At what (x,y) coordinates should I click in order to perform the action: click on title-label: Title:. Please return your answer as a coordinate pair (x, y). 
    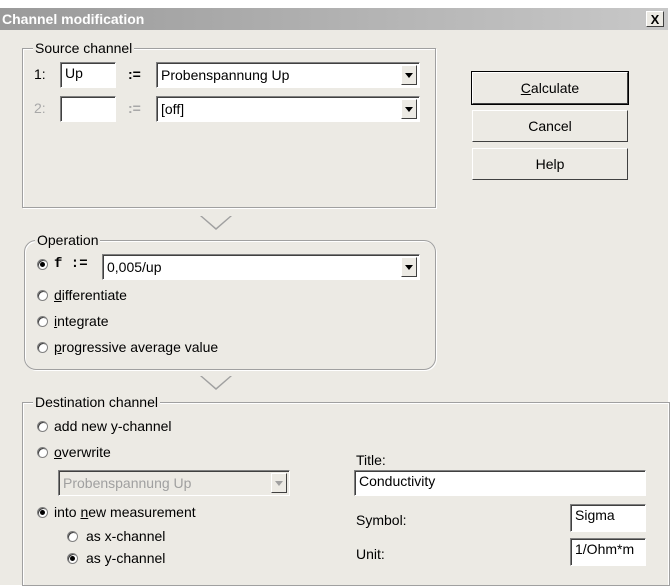
    Looking at the image, I should click on (371, 460).